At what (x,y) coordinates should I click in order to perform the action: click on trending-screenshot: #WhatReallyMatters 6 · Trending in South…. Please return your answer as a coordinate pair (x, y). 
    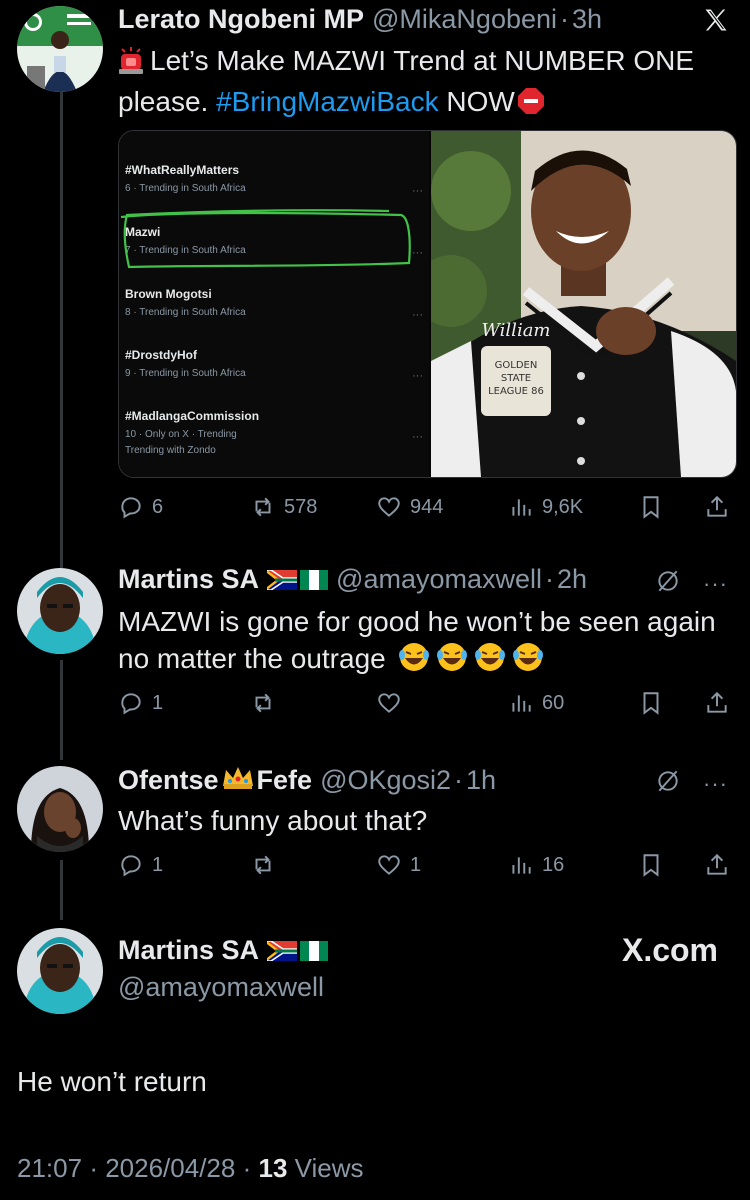
    Looking at the image, I should click on (274, 304).